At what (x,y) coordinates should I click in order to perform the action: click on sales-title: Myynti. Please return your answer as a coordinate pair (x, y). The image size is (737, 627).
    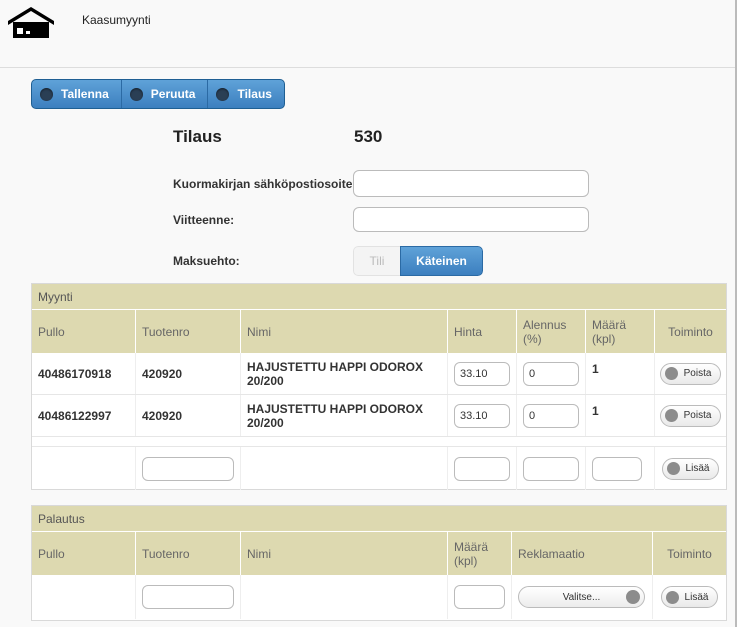
    Looking at the image, I should click on (379, 297).